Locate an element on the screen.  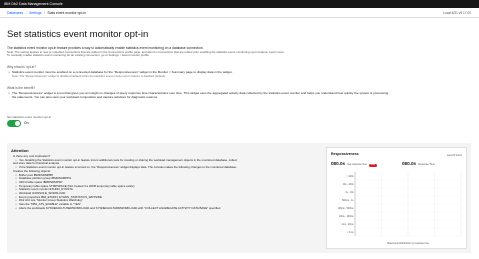
top-bar: IBM Db2 Data Management Console is located at coordinates (239, 4).